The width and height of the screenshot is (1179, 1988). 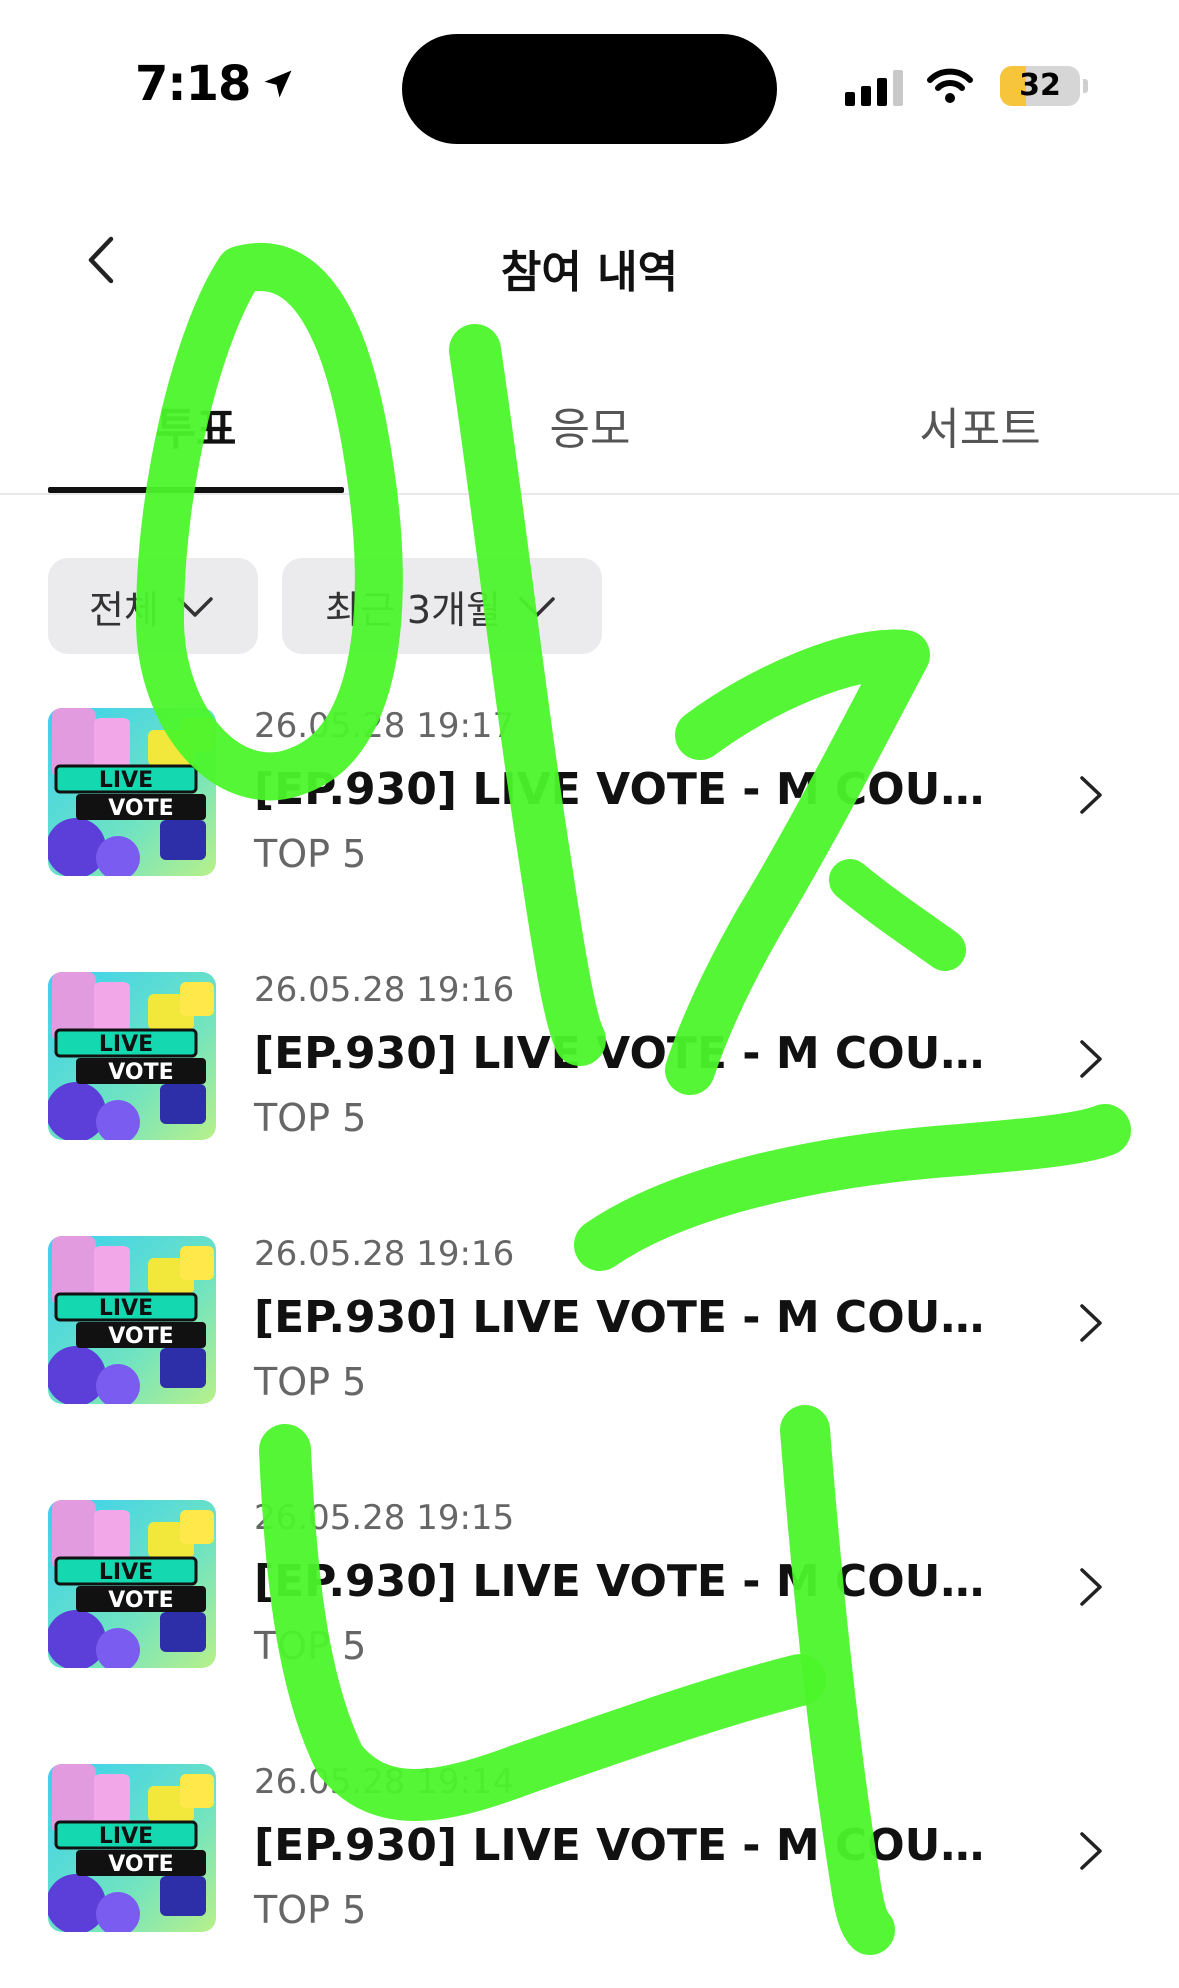 What do you see at coordinates (384, 726) in the screenshot?
I see `item-date: 26.05.28 19:17` at bounding box center [384, 726].